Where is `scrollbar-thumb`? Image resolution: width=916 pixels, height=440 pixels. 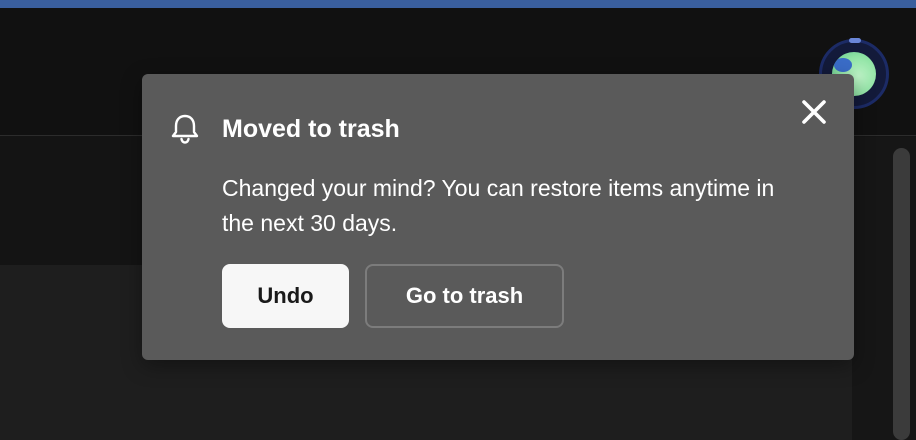
scrollbar-thumb is located at coordinates (901, 294).